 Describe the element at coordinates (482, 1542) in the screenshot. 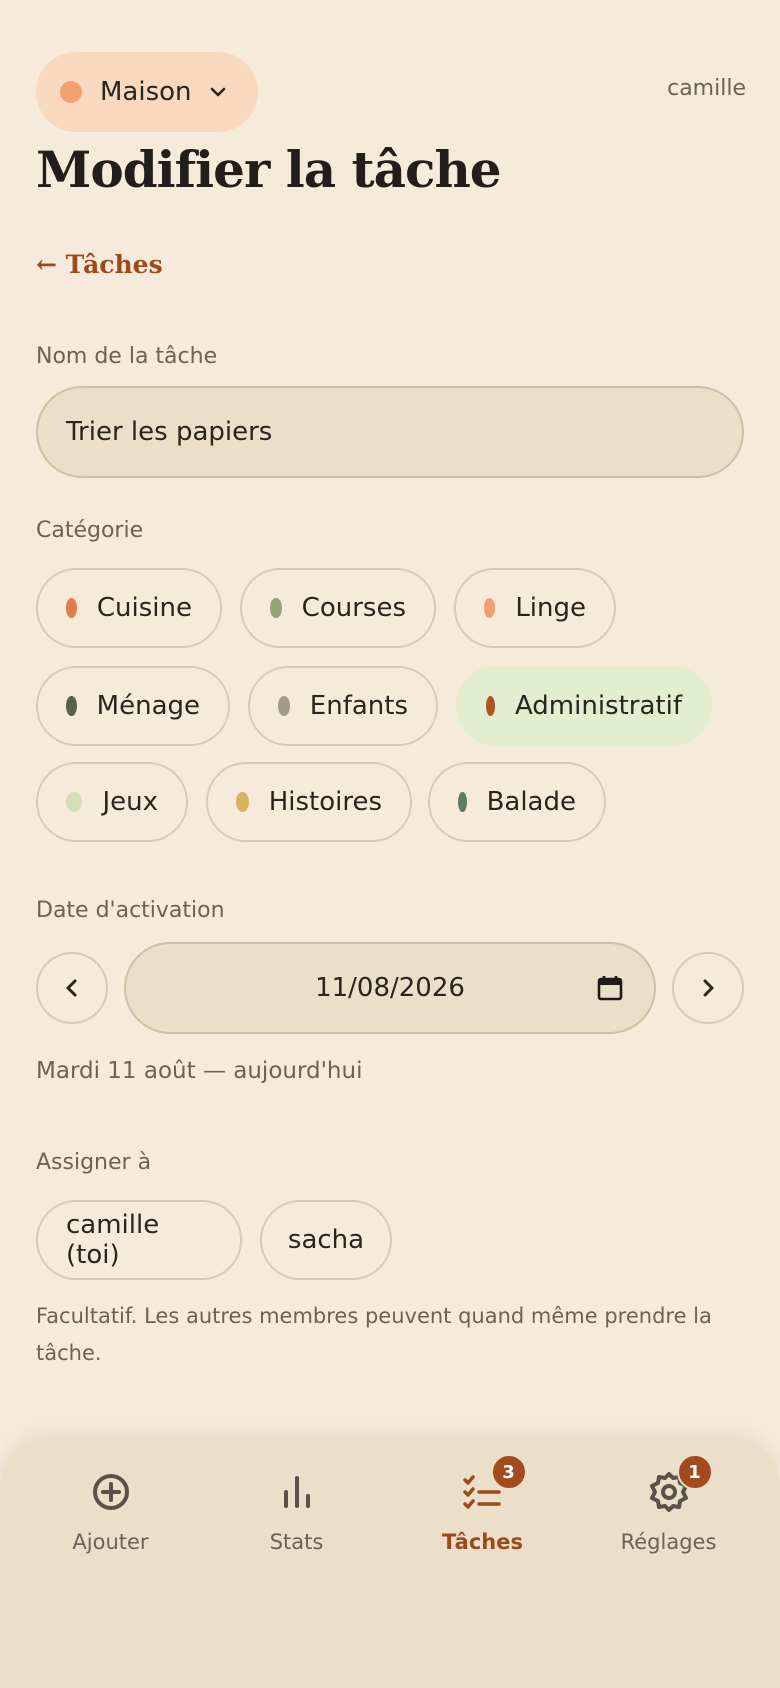

I see `tab-label: Tâches` at that location.